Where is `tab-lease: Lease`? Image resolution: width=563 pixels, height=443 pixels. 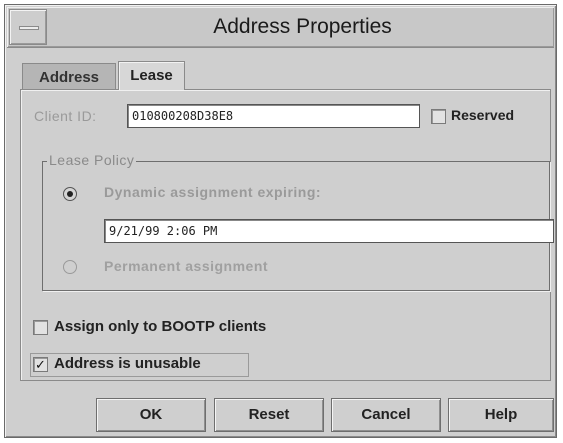 tab-lease: Lease is located at coordinates (151, 75).